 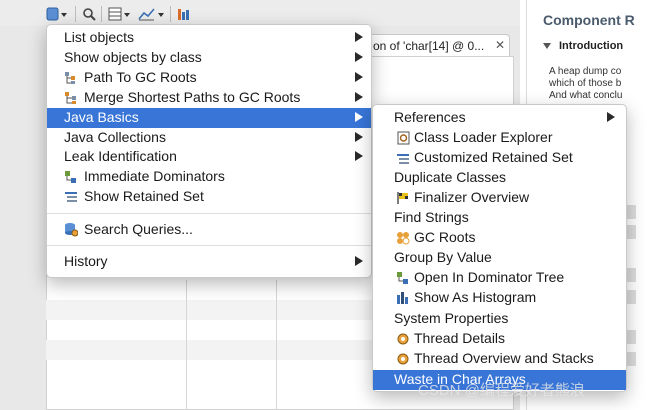 What do you see at coordinates (591, 46) in the screenshot?
I see `section-title: Introduction` at bounding box center [591, 46].